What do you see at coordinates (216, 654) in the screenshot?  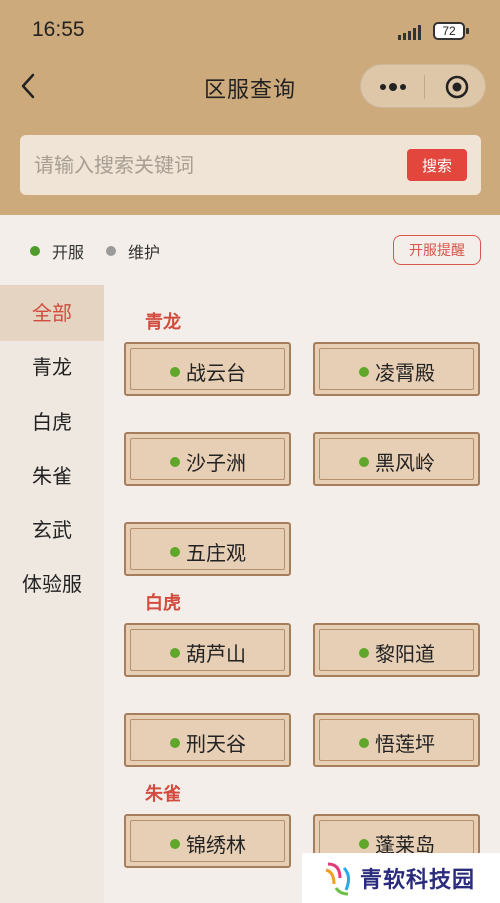 I see `server-name: 葫芦山` at bounding box center [216, 654].